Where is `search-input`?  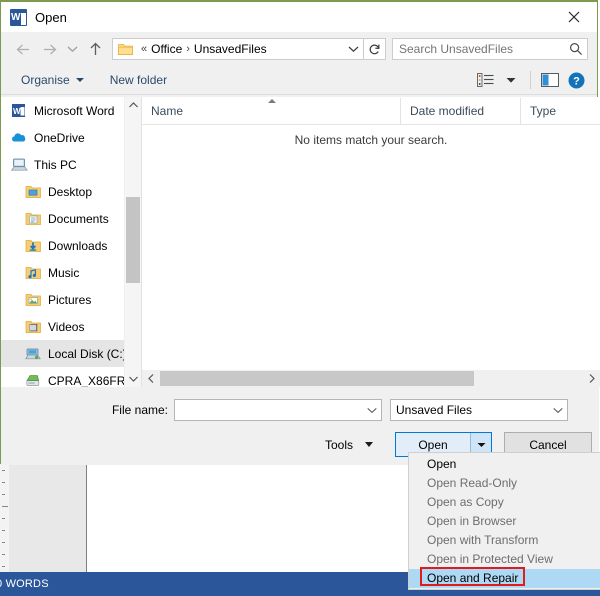
search-input is located at coordinates (479, 49).